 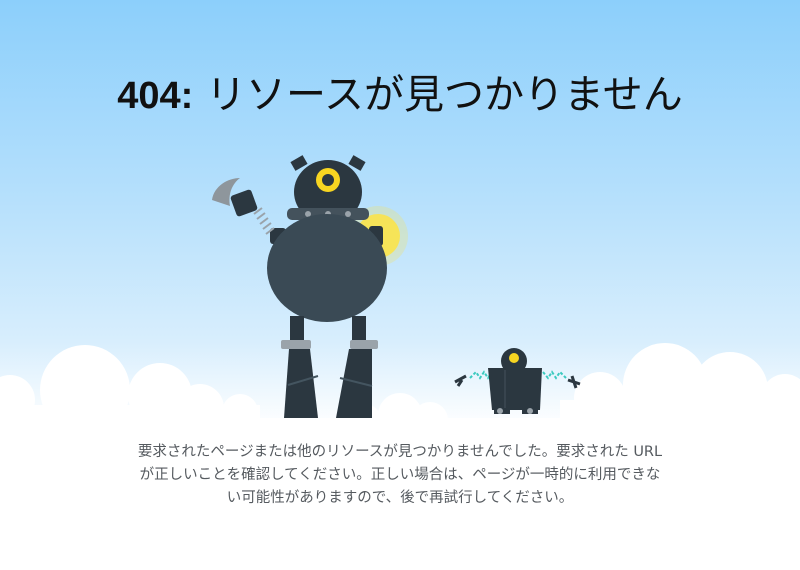 What do you see at coordinates (249, 211) in the screenshot?
I see `robot-arm` at bounding box center [249, 211].